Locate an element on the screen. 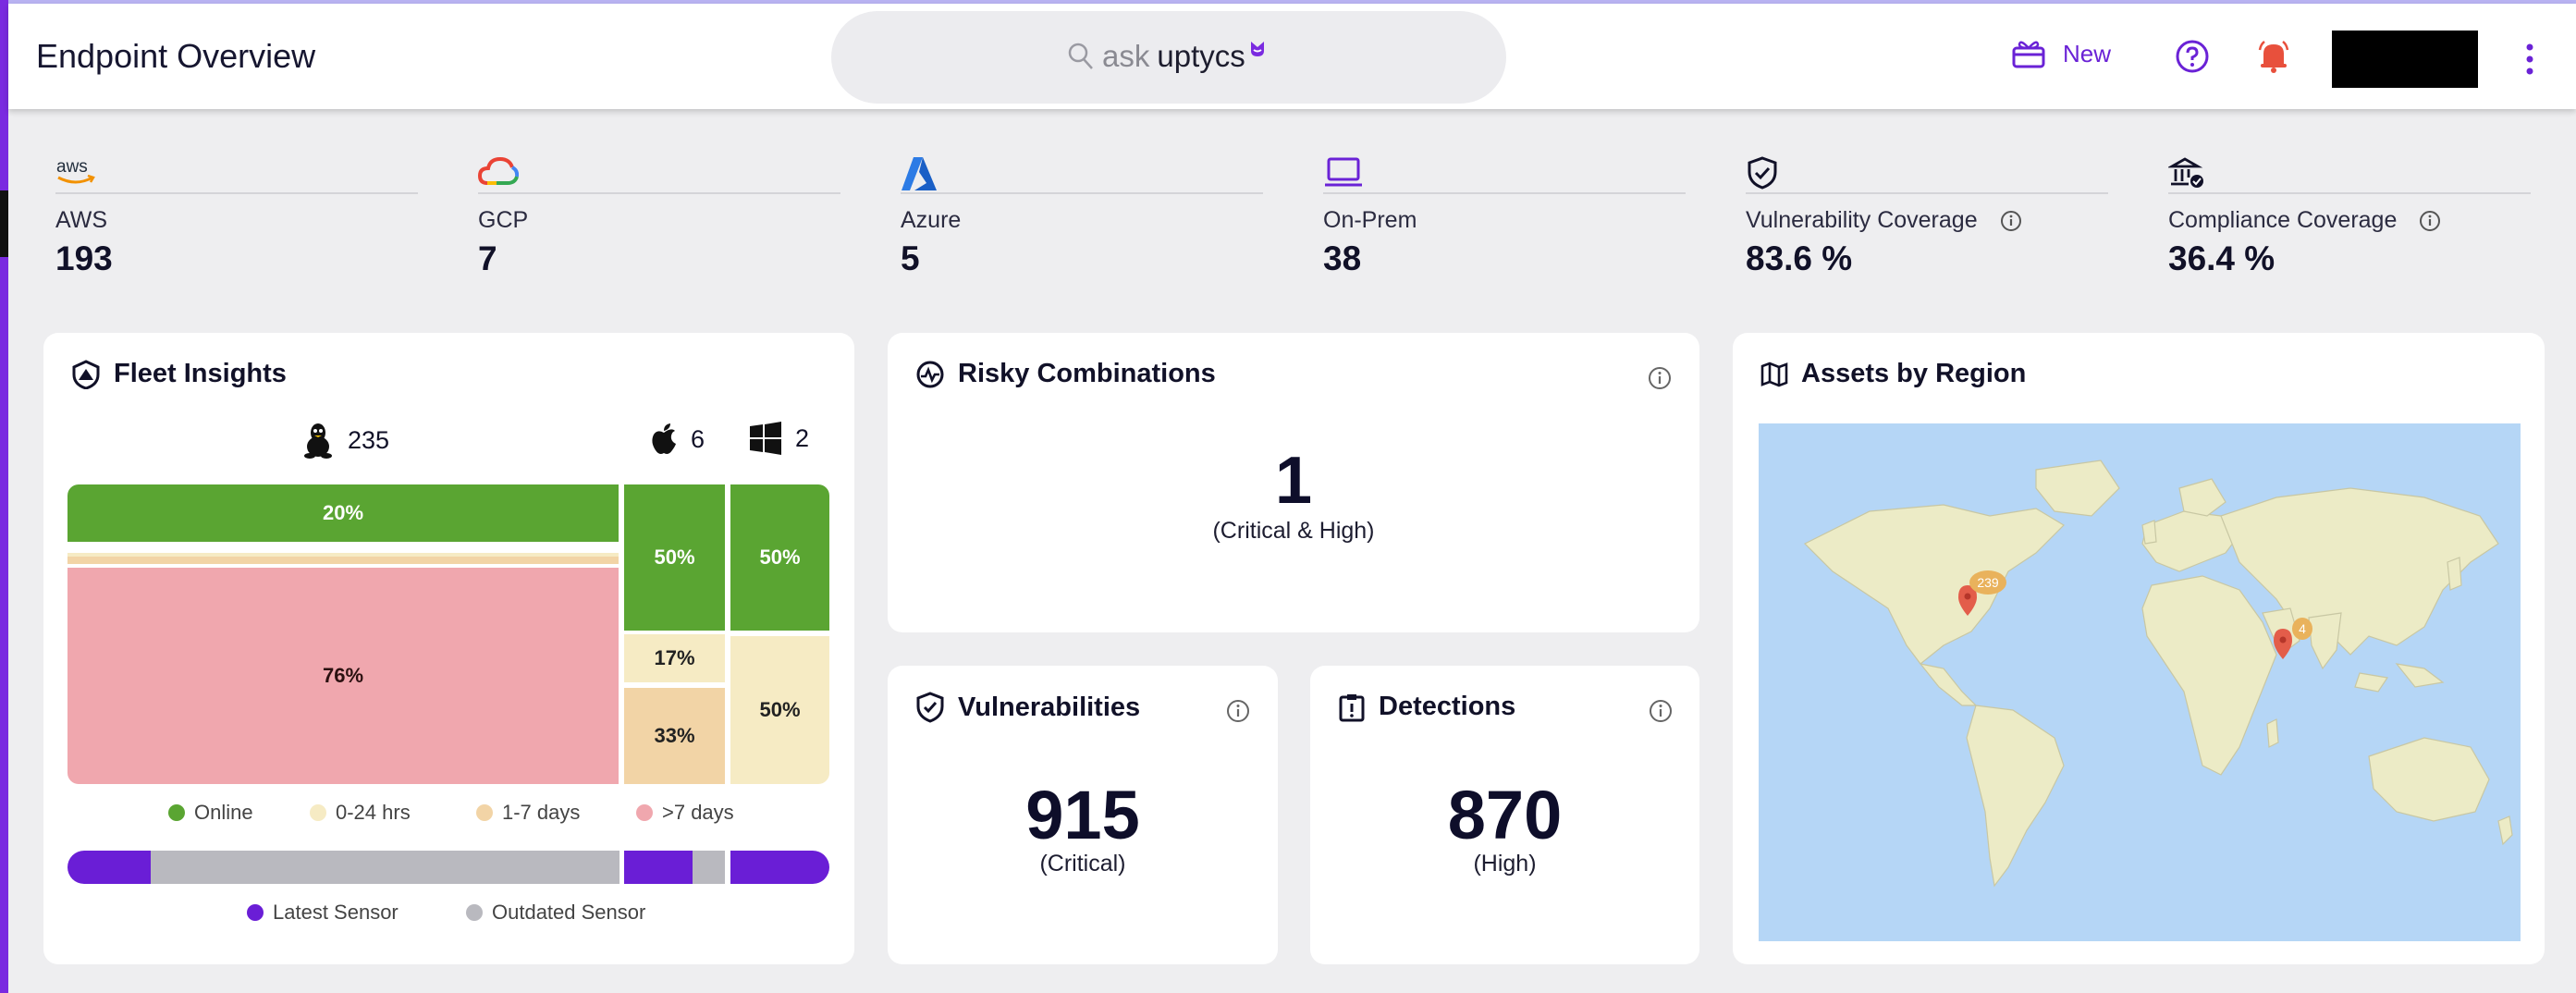  legend-stale: >7 days is located at coordinates (685, 813).